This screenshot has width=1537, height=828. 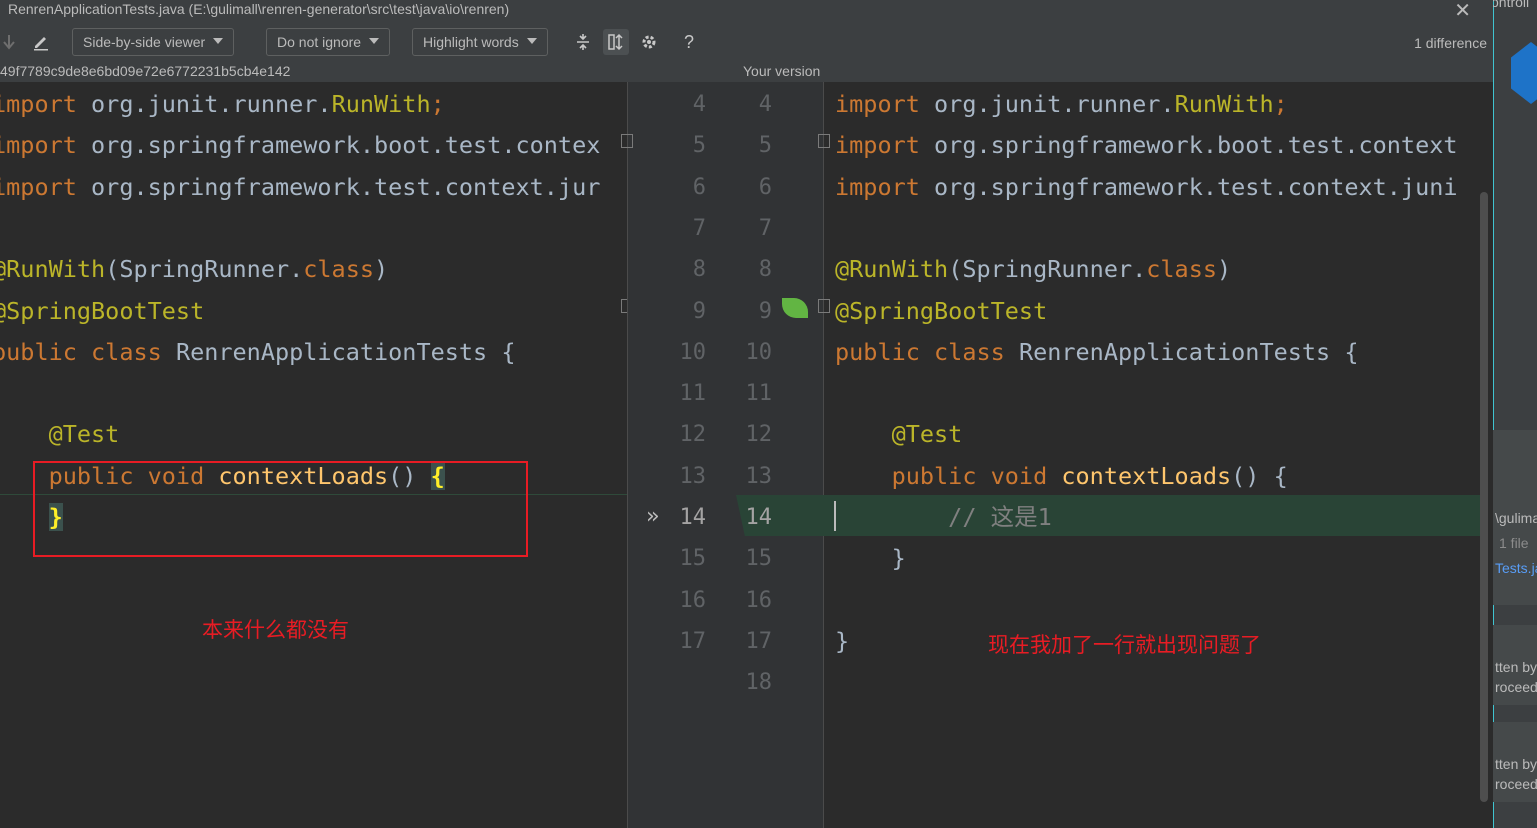 I want to click on code-token: org.springframework.boot.test.context, so click(x=1188, y=145).